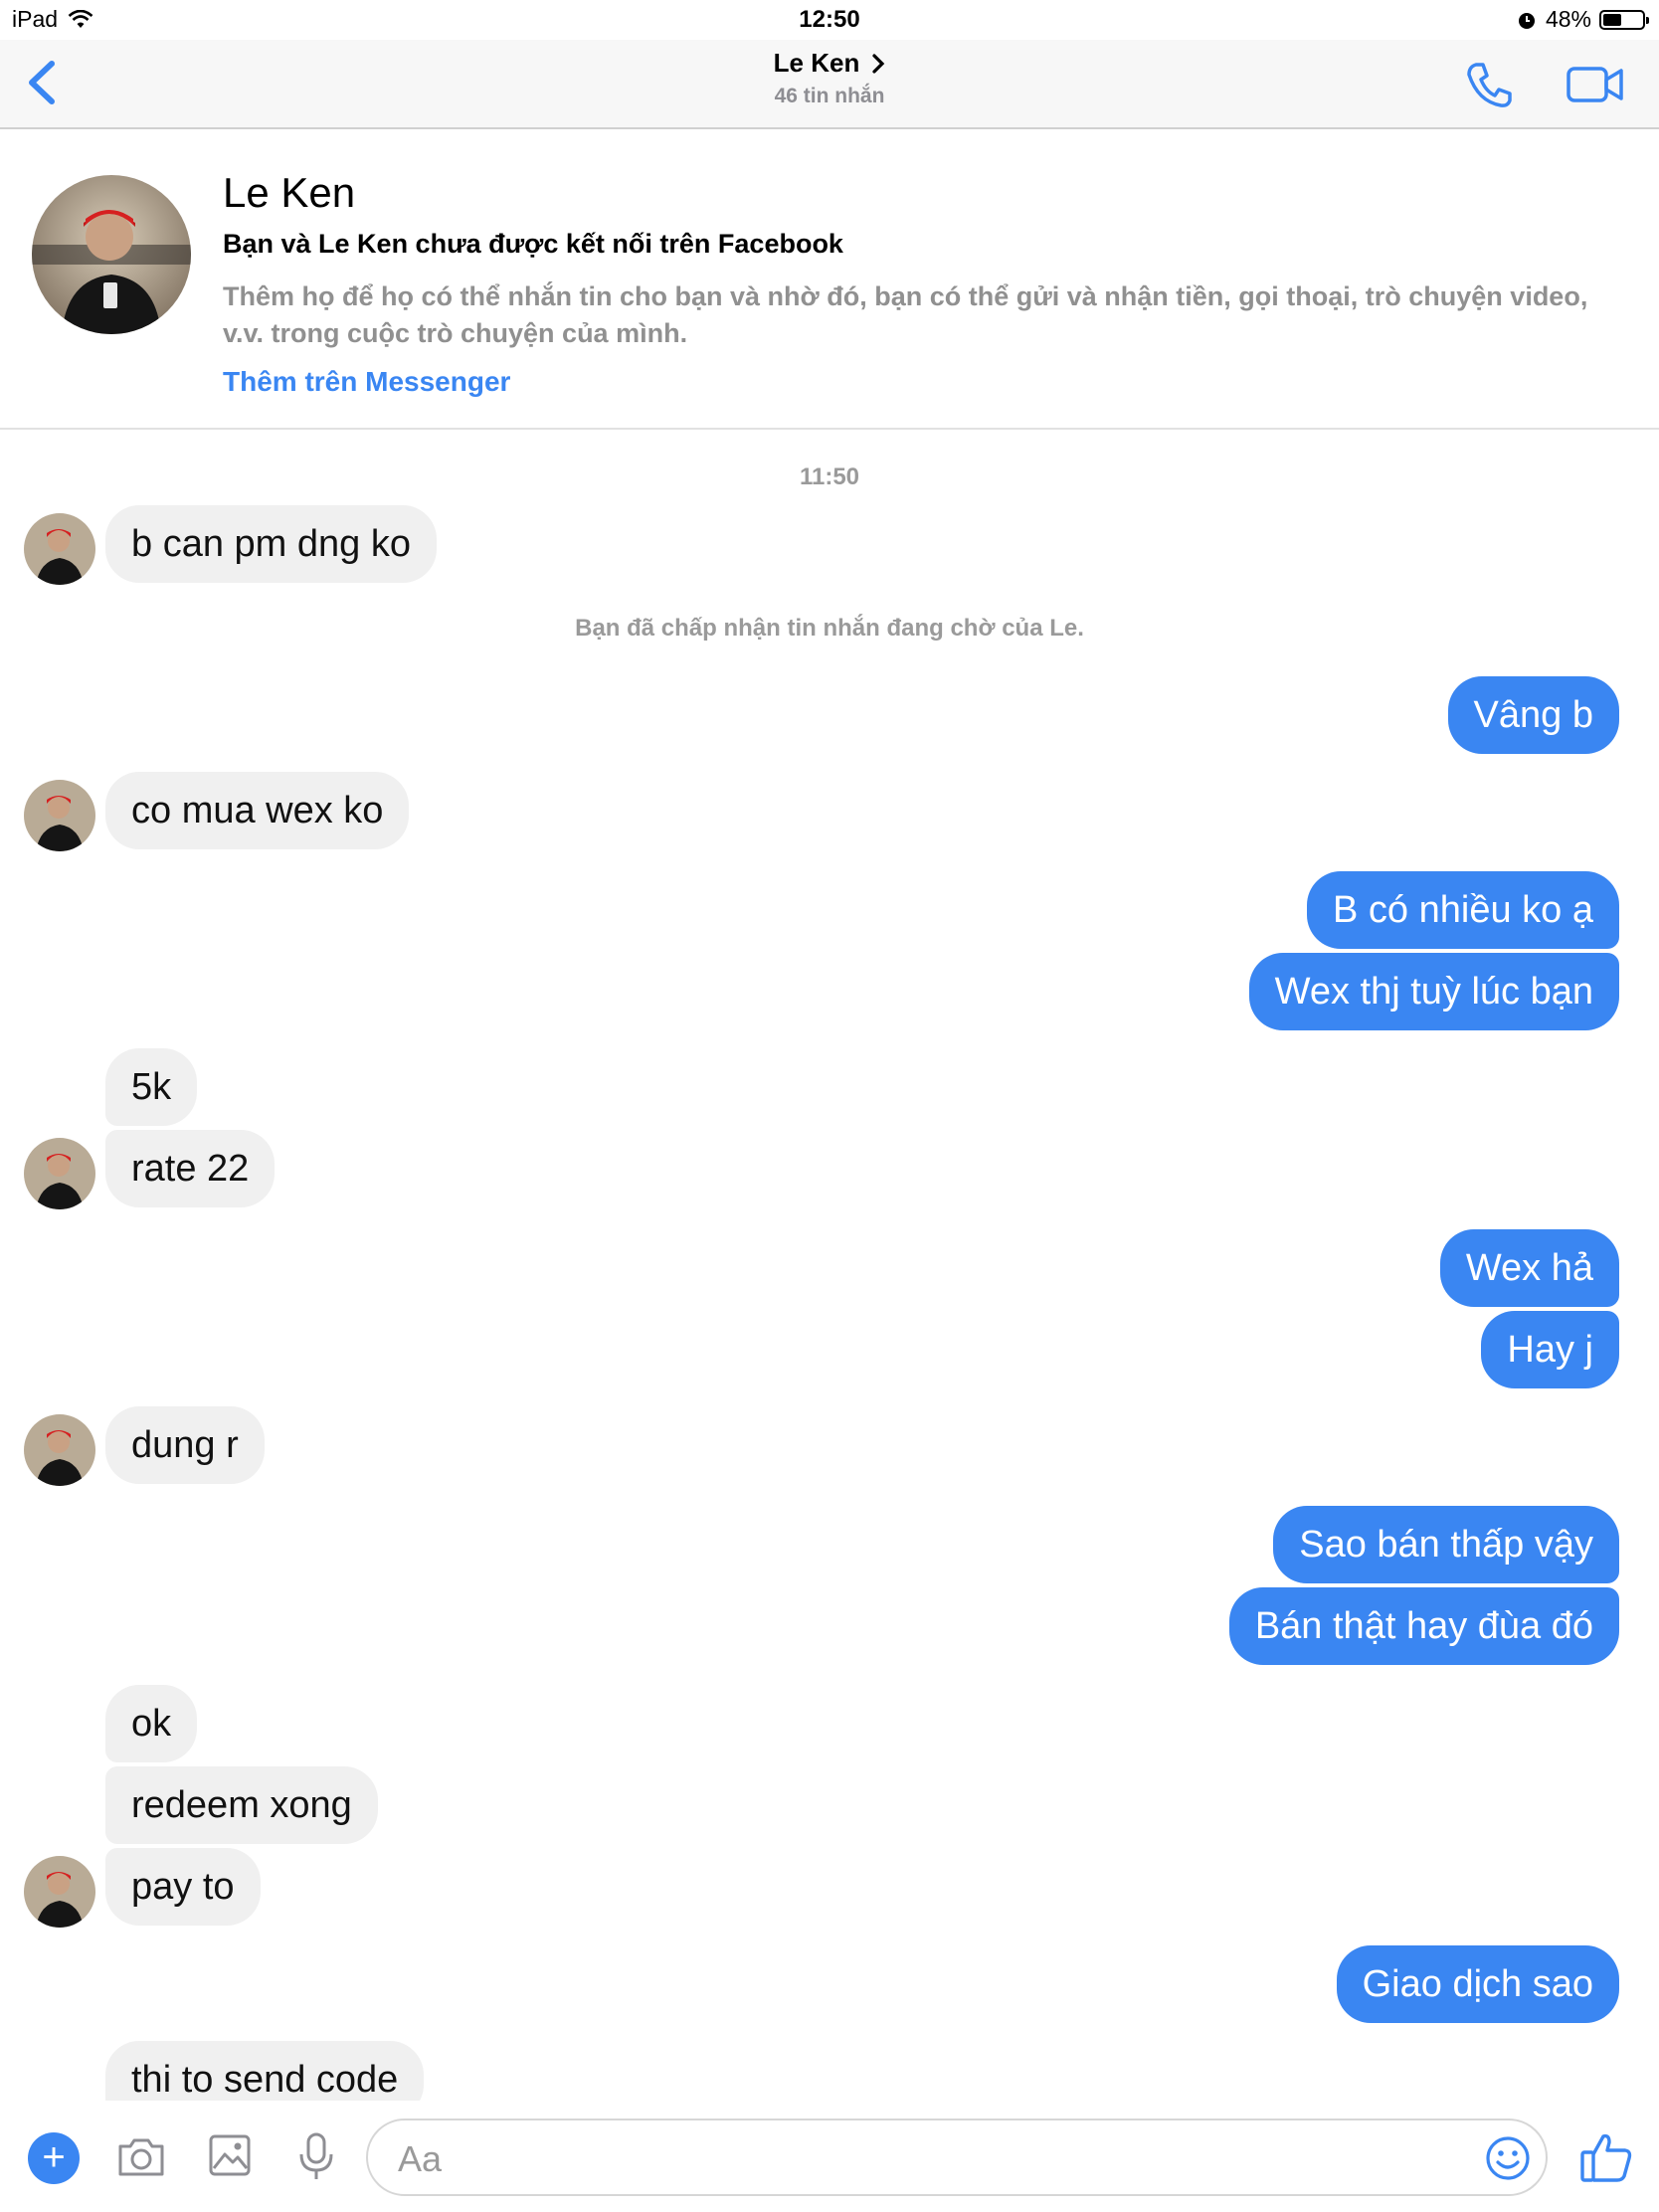 This screenshot has height=2212, width=1659. I want to click on thumbs-up-icon, so click(1606, 2157).